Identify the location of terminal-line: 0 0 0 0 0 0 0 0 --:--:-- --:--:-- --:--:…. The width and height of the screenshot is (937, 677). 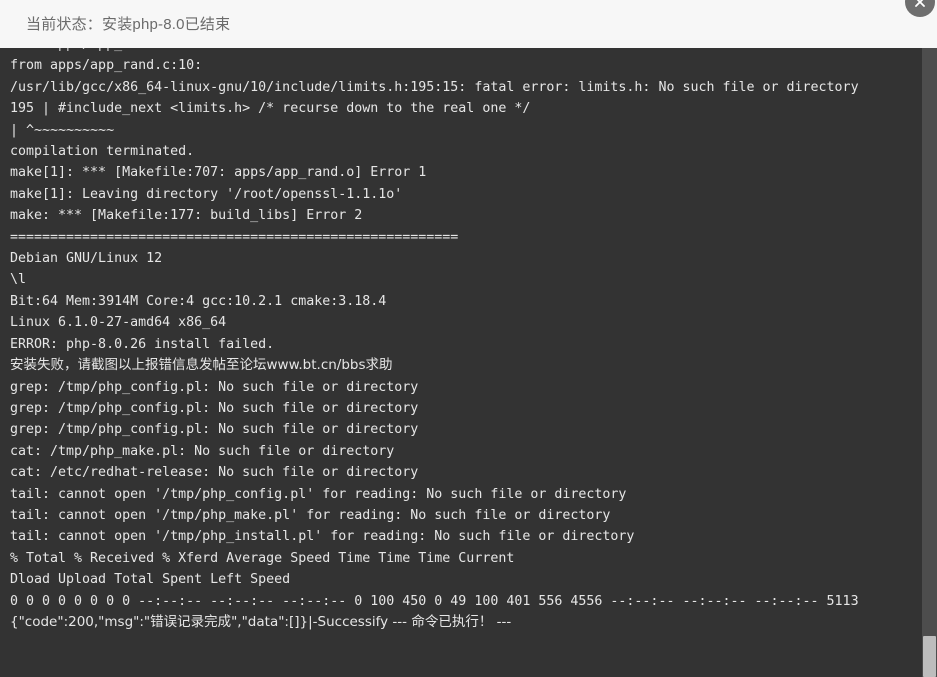
(434, 601).